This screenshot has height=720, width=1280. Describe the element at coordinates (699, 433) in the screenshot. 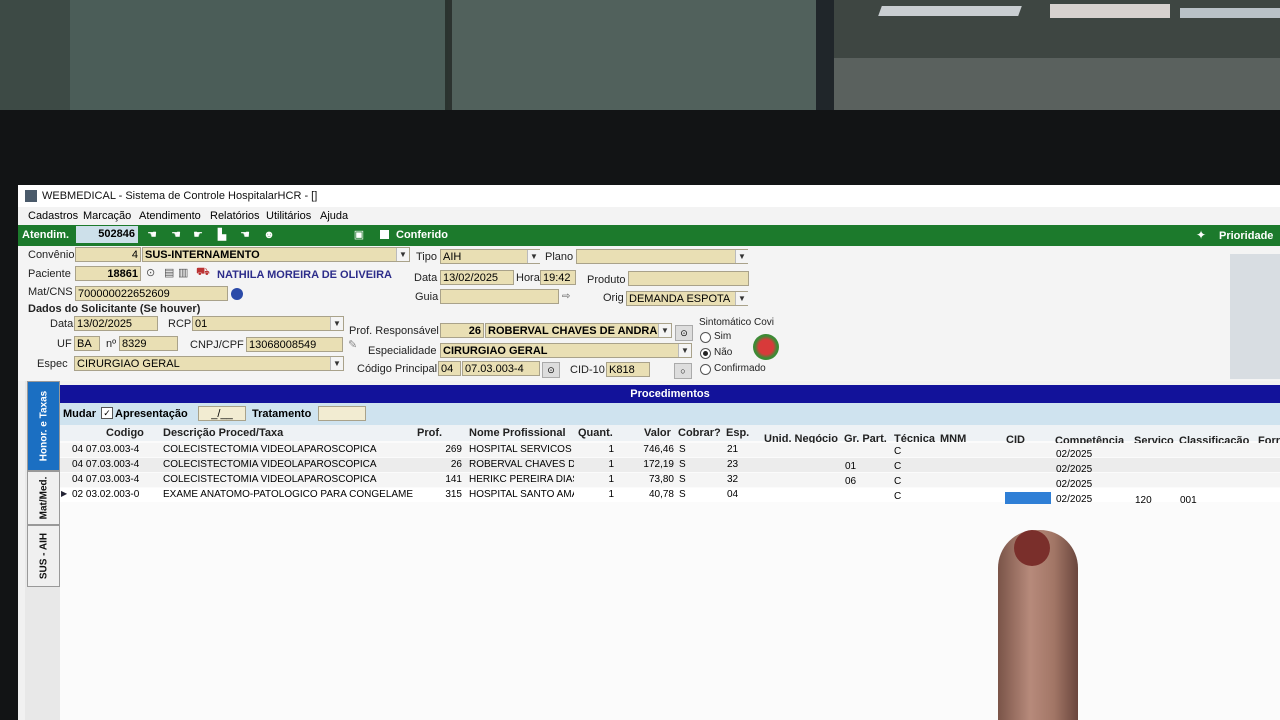

I see `col-cobrar: Cobrar?` at that location.